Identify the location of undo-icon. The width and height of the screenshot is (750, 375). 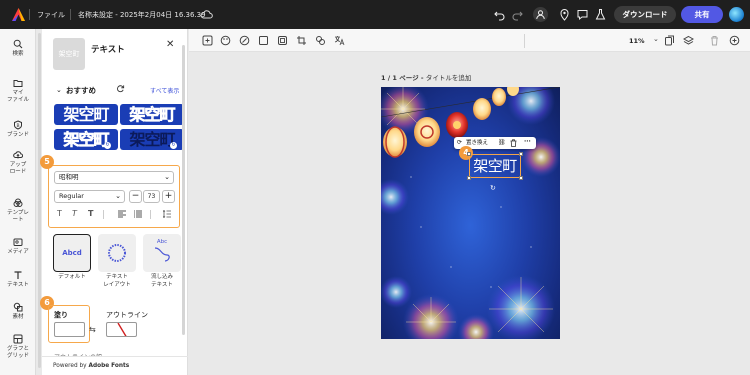
(499, 14).